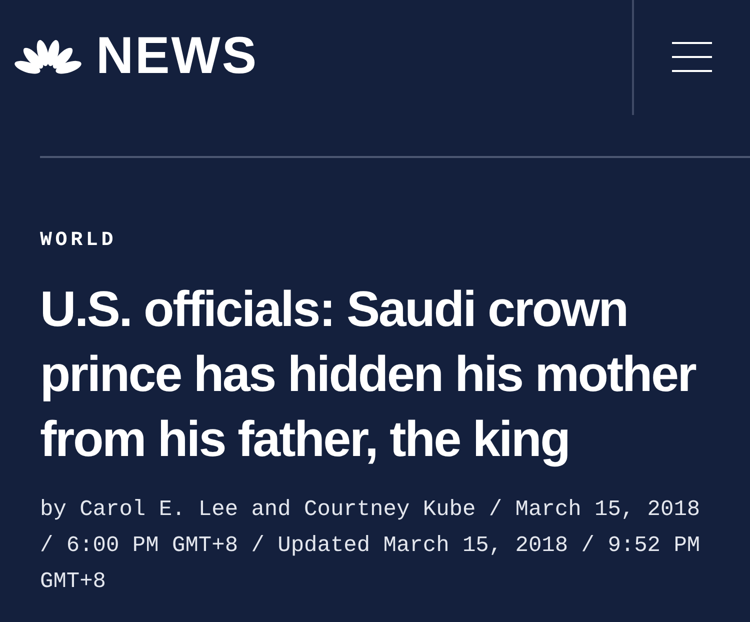 The height and width of the screenshot is (622, 750). I want to click on section-link: WORLD, so click(78, 241).